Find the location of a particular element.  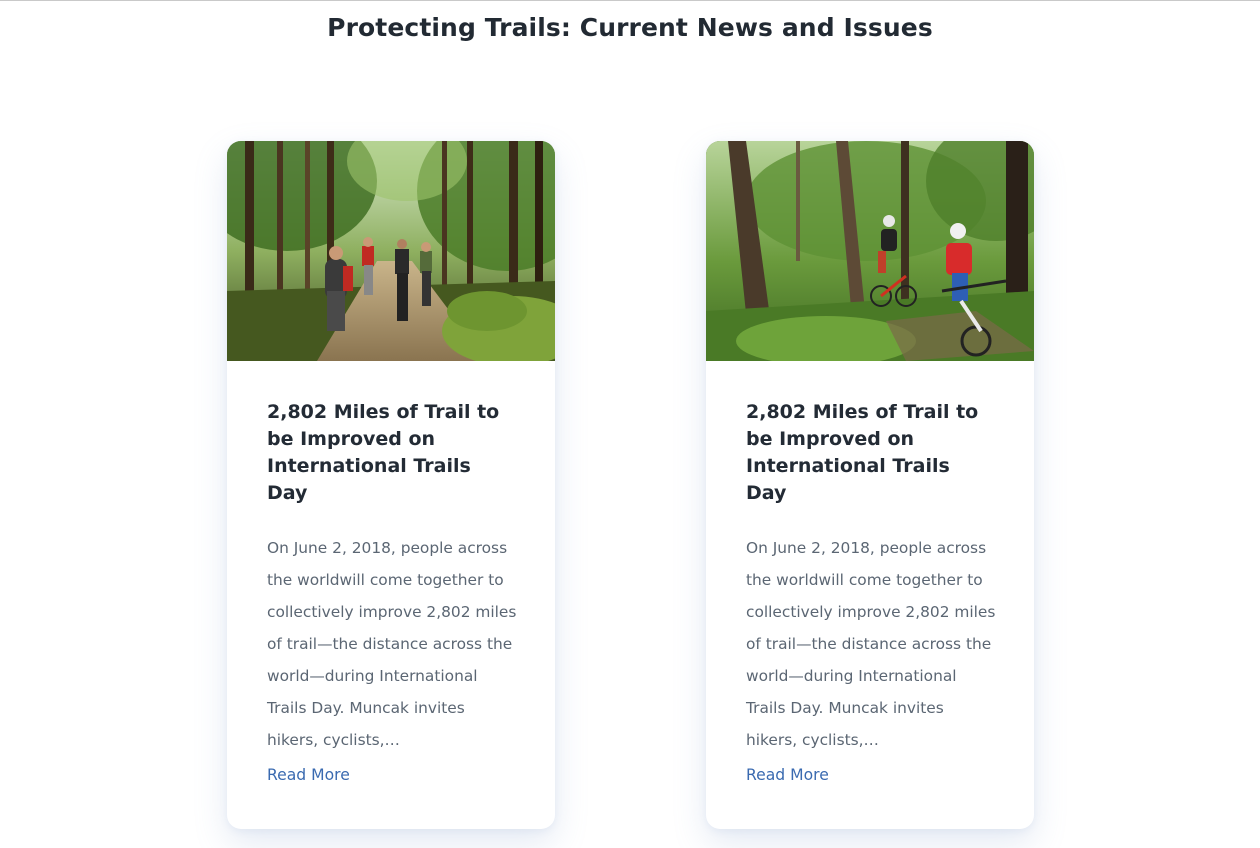

card-image-hikers is located at coordinates (391, 251).